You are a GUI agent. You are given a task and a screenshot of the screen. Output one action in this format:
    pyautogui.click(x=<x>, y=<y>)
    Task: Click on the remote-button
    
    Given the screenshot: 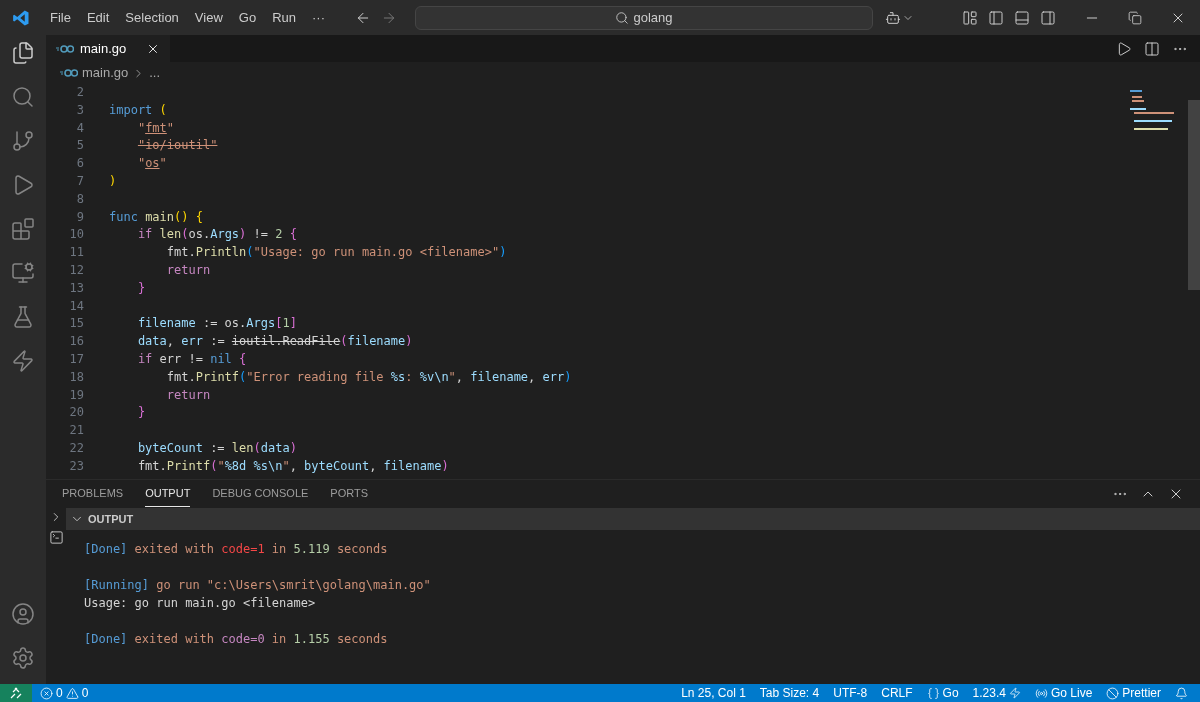 What is the action you would take?
    pyautogui.click(x=16, y=693)
    